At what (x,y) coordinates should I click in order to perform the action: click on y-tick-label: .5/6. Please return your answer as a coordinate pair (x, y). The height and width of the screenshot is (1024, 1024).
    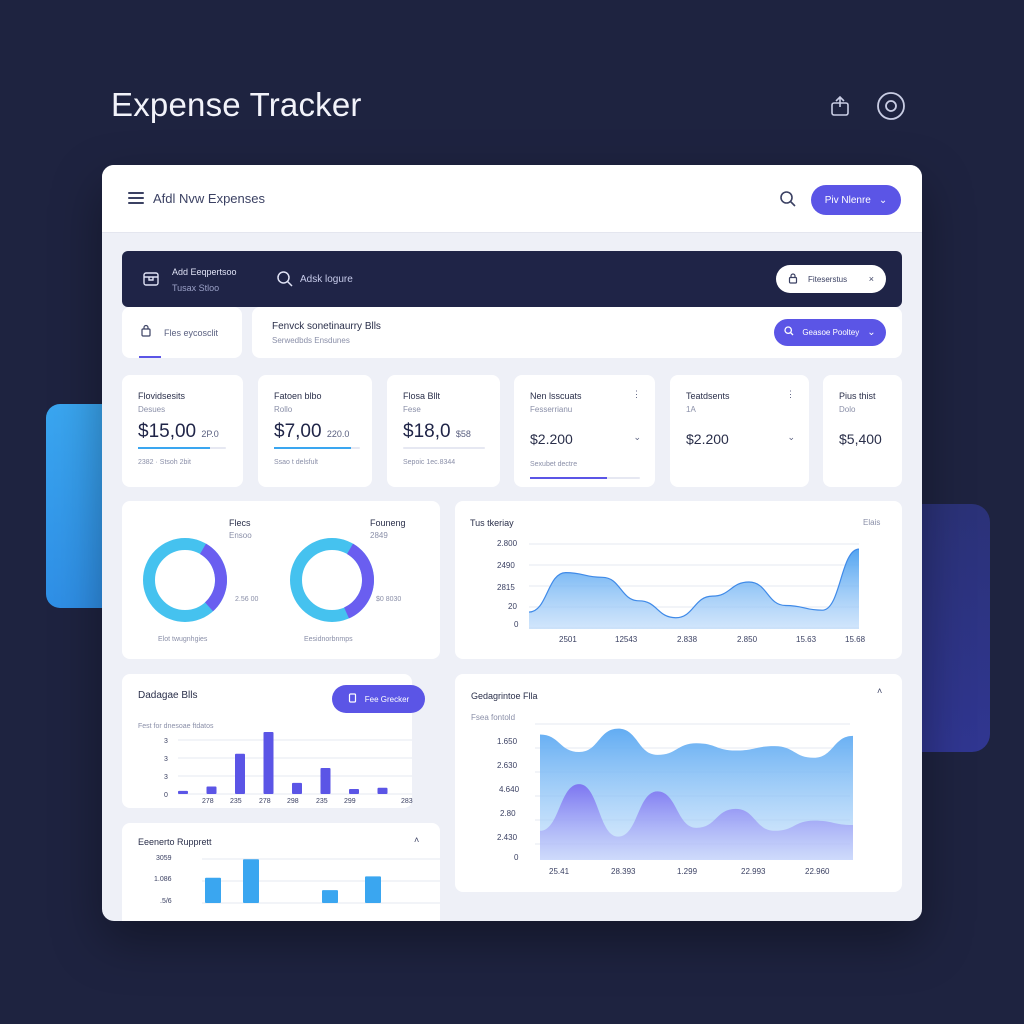
    Looking at the image, I should click on (166, 901).